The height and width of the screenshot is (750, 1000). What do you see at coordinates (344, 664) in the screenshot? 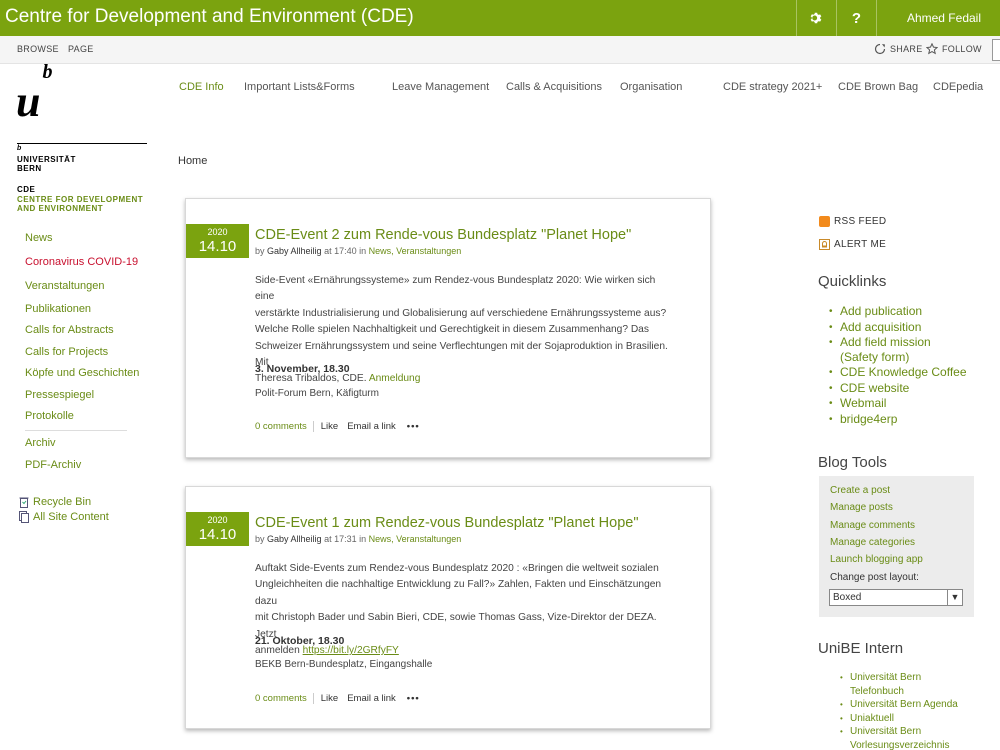
I see `event-venue: BEKB Bern-Bundesplatz, Eingangshalle` at bounding box center [344, 664].